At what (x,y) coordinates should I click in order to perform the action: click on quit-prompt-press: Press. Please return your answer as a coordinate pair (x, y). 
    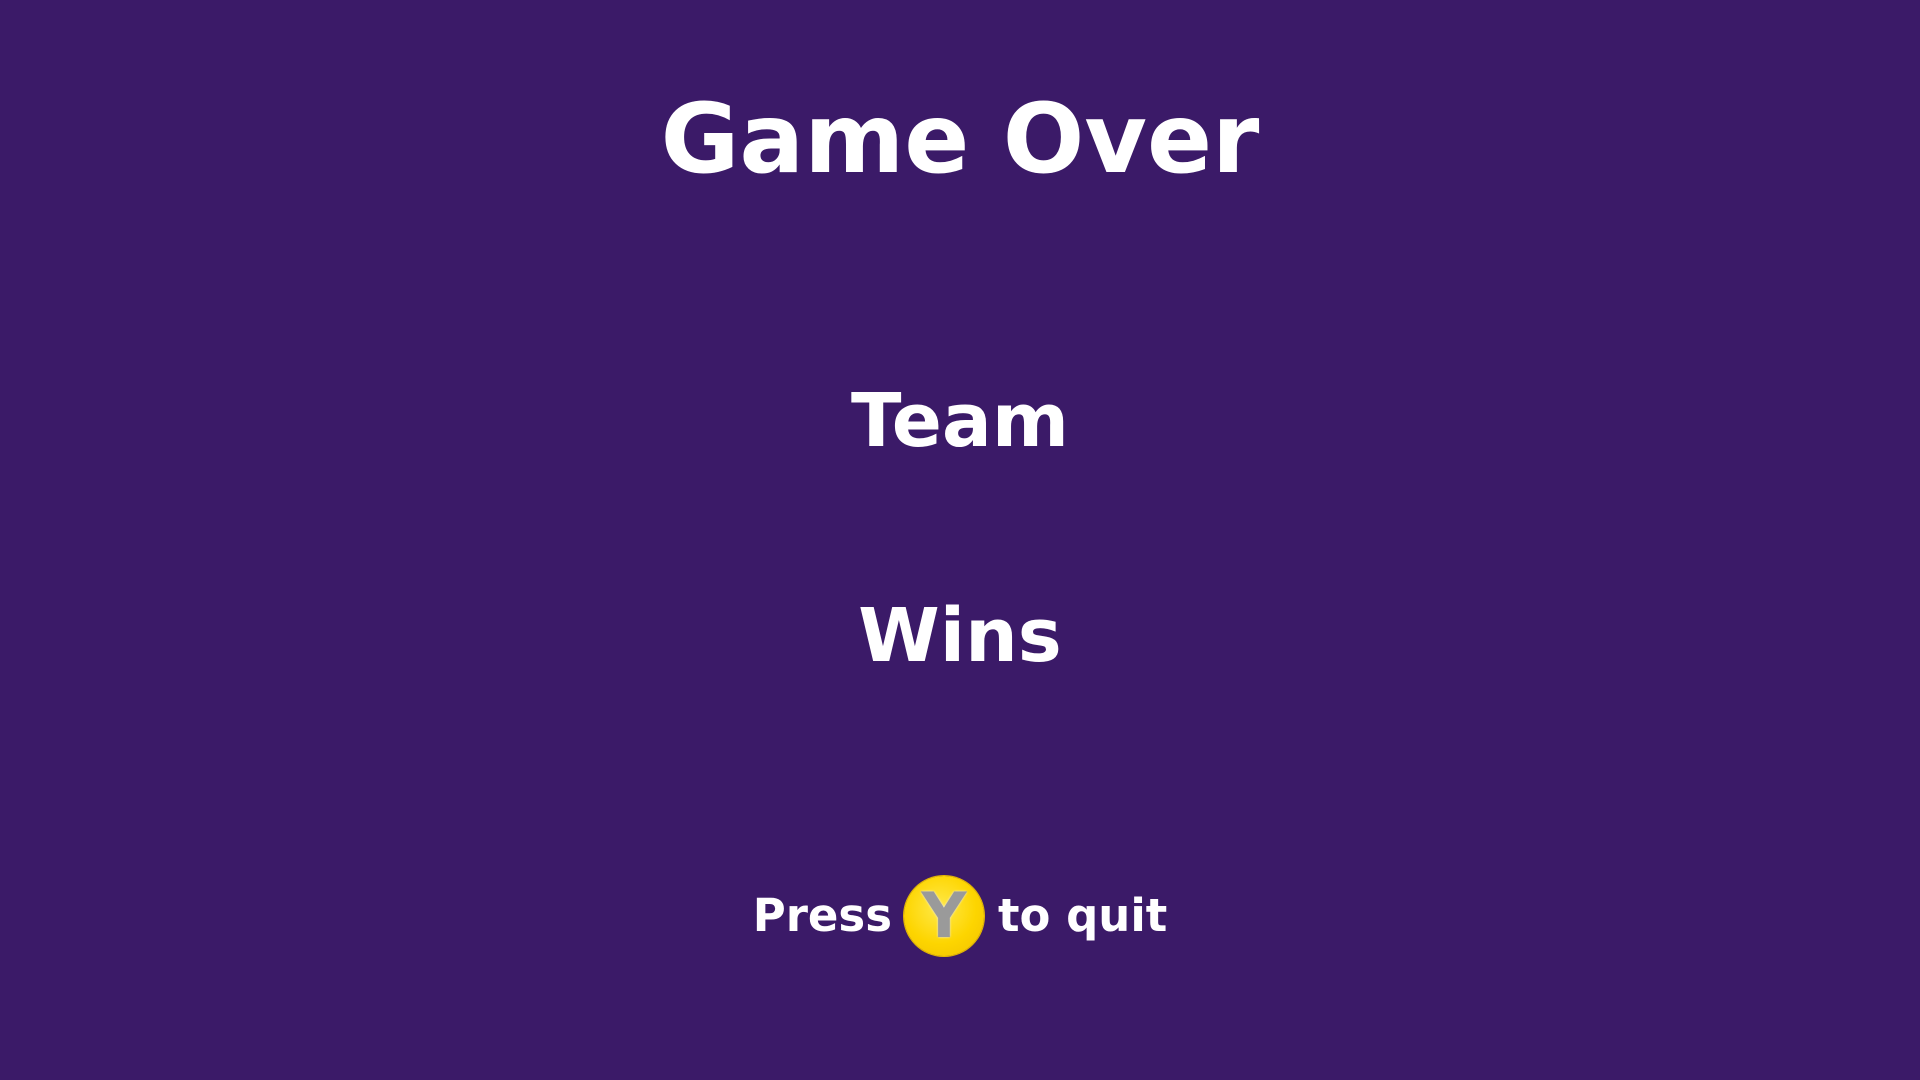
    Looking at the image, I should click on (822, 915).